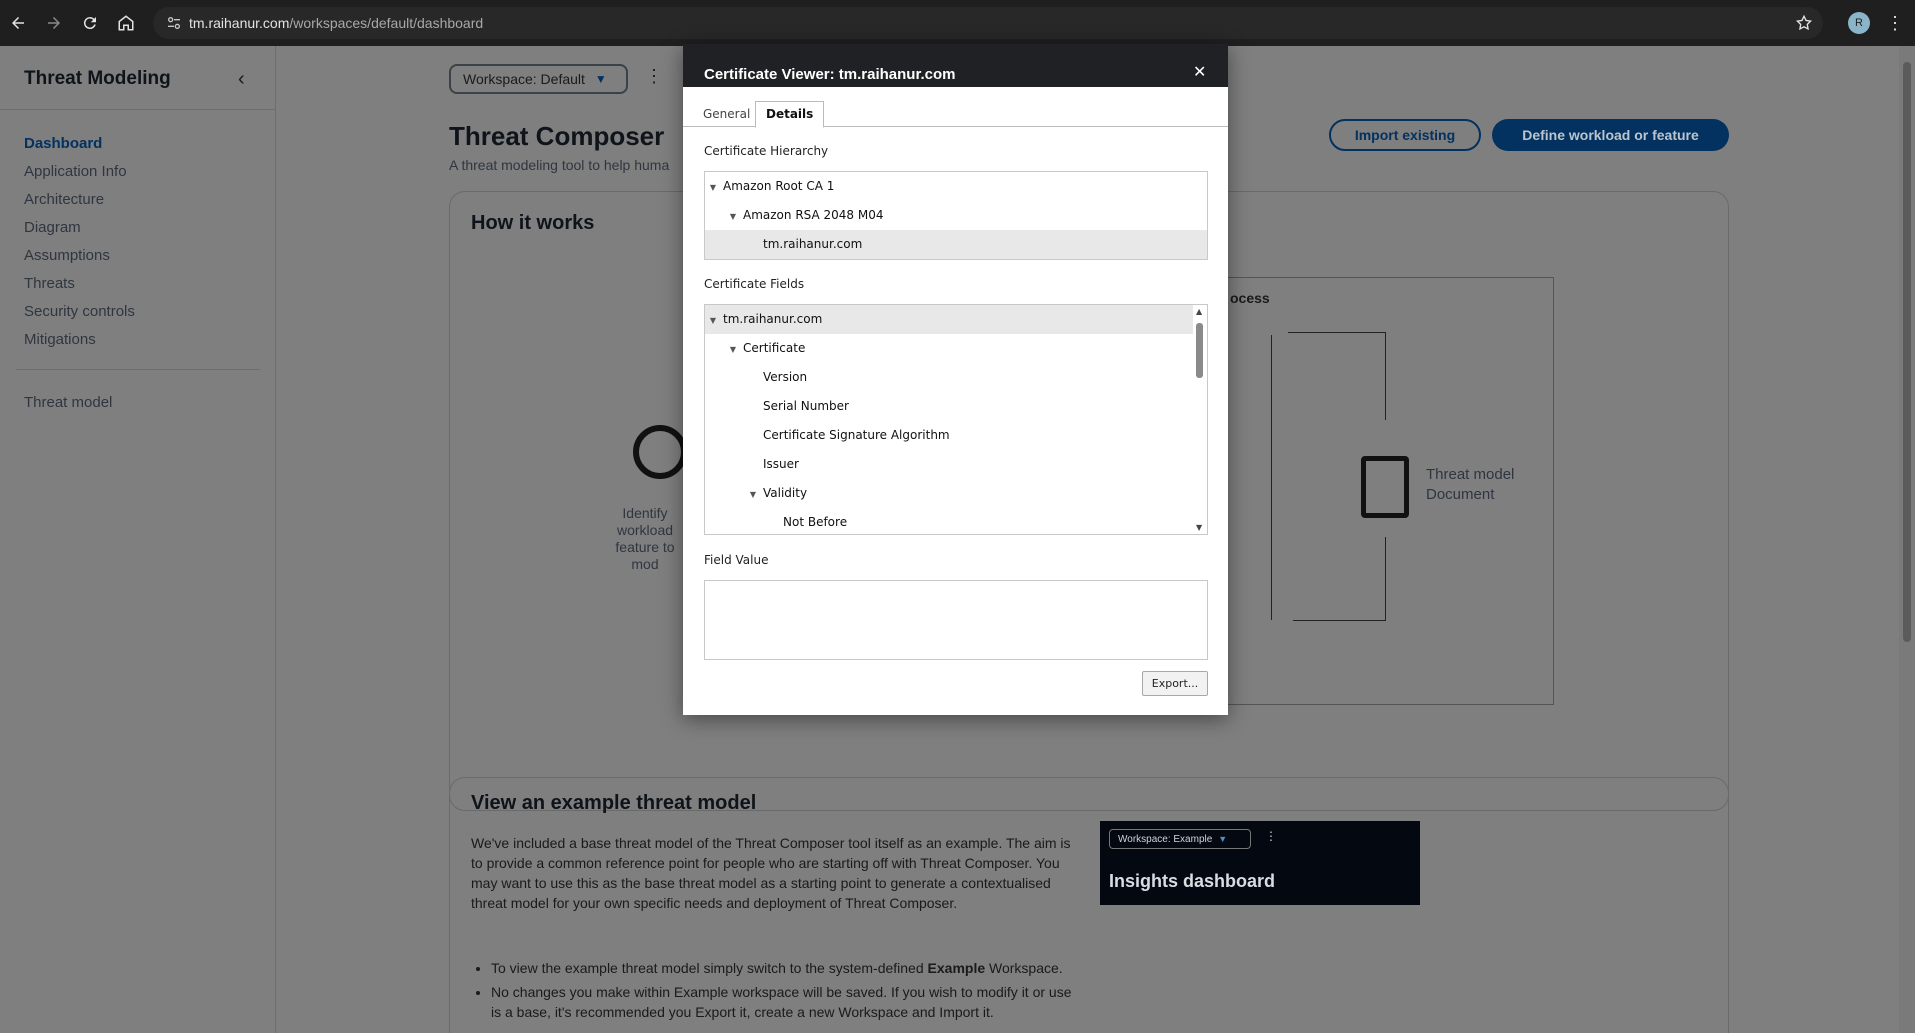  I want to click on tree-item-label: Validity, so click(785, 493).